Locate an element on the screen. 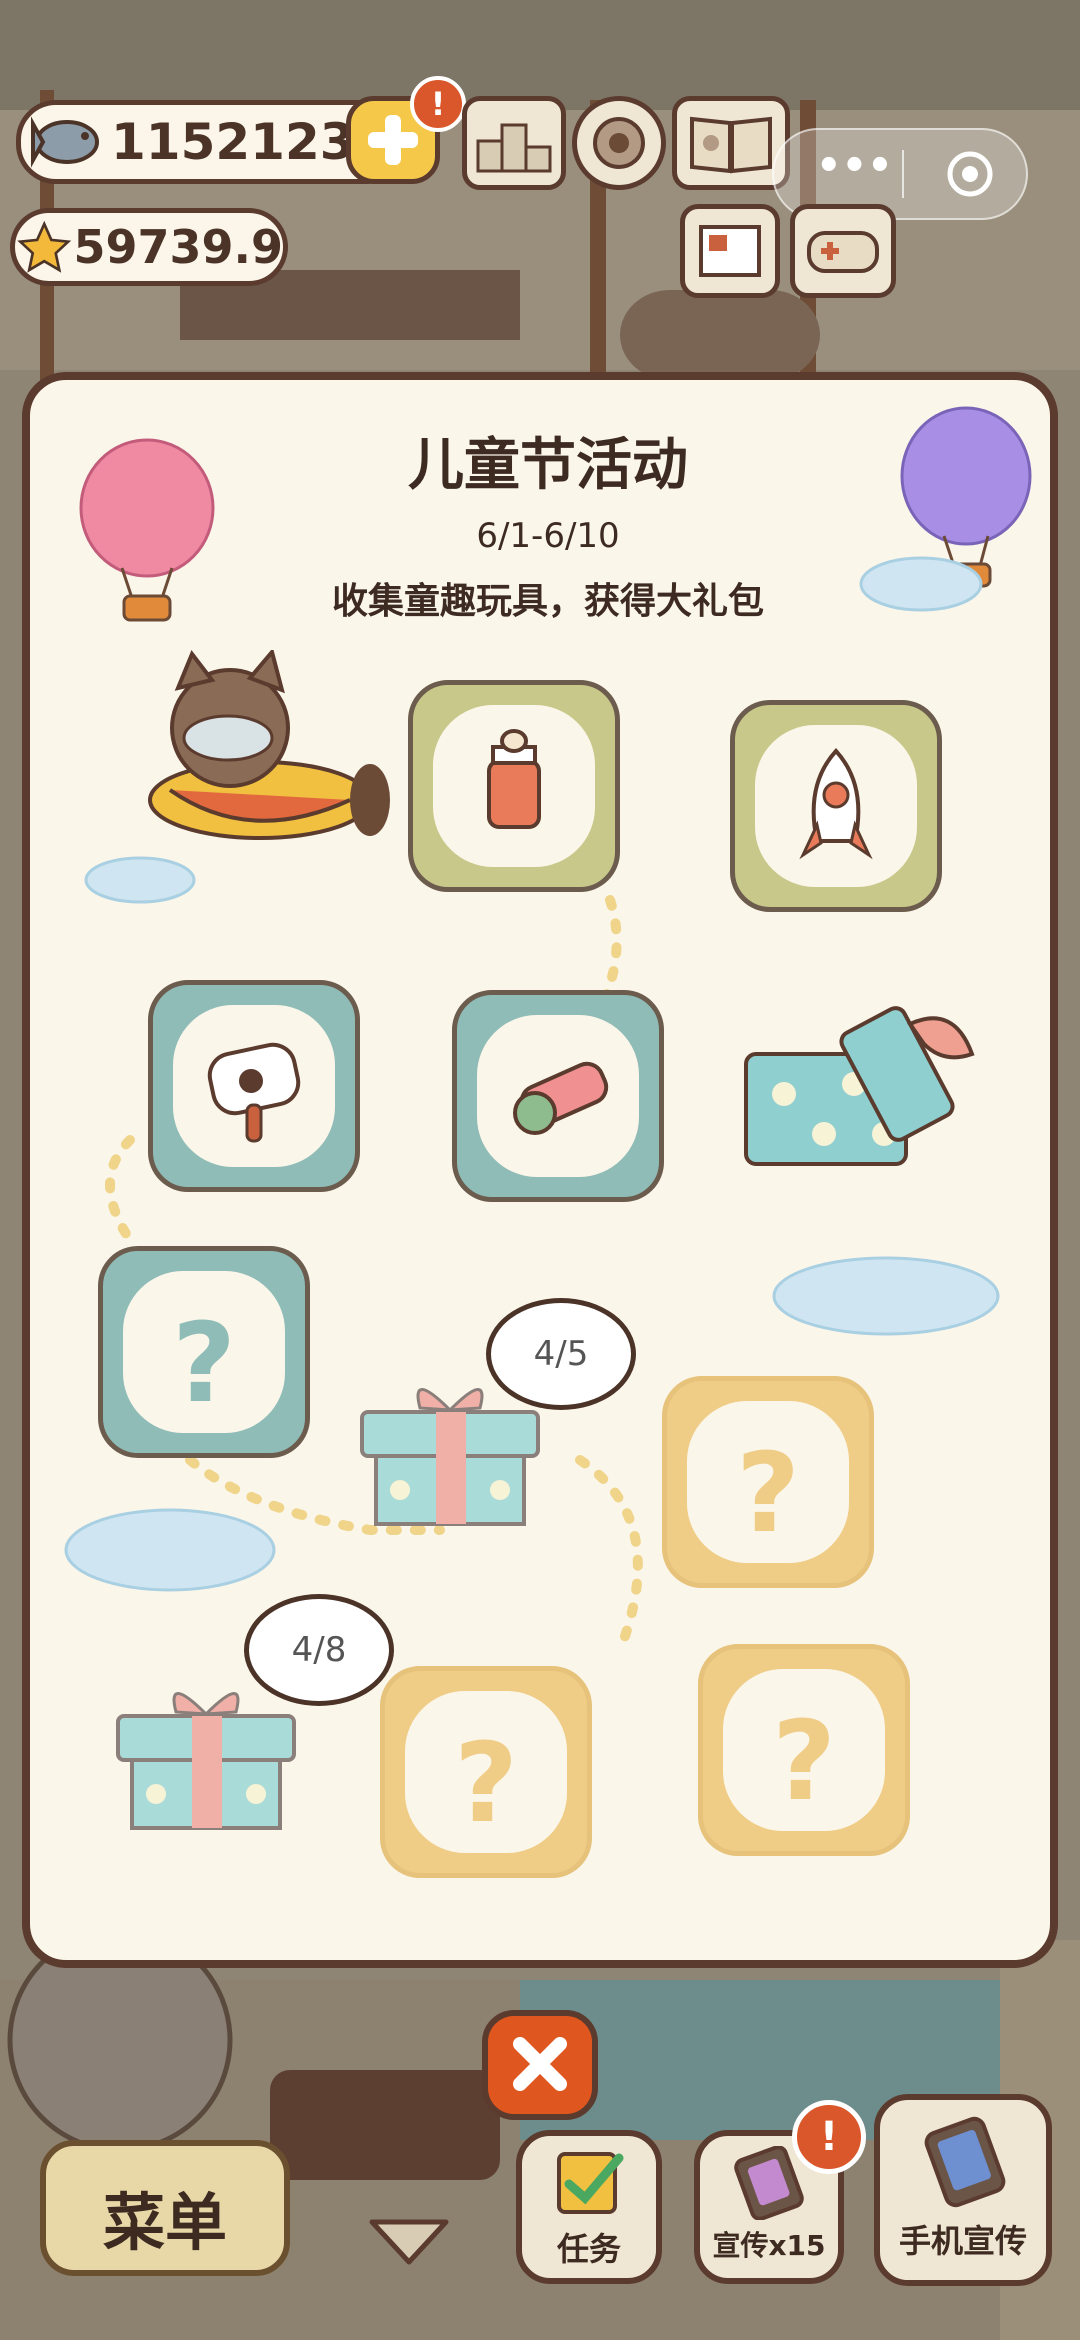 The width and height of the screenshot is (1080, 2340). star-icon is located at coordinates (44, 246).